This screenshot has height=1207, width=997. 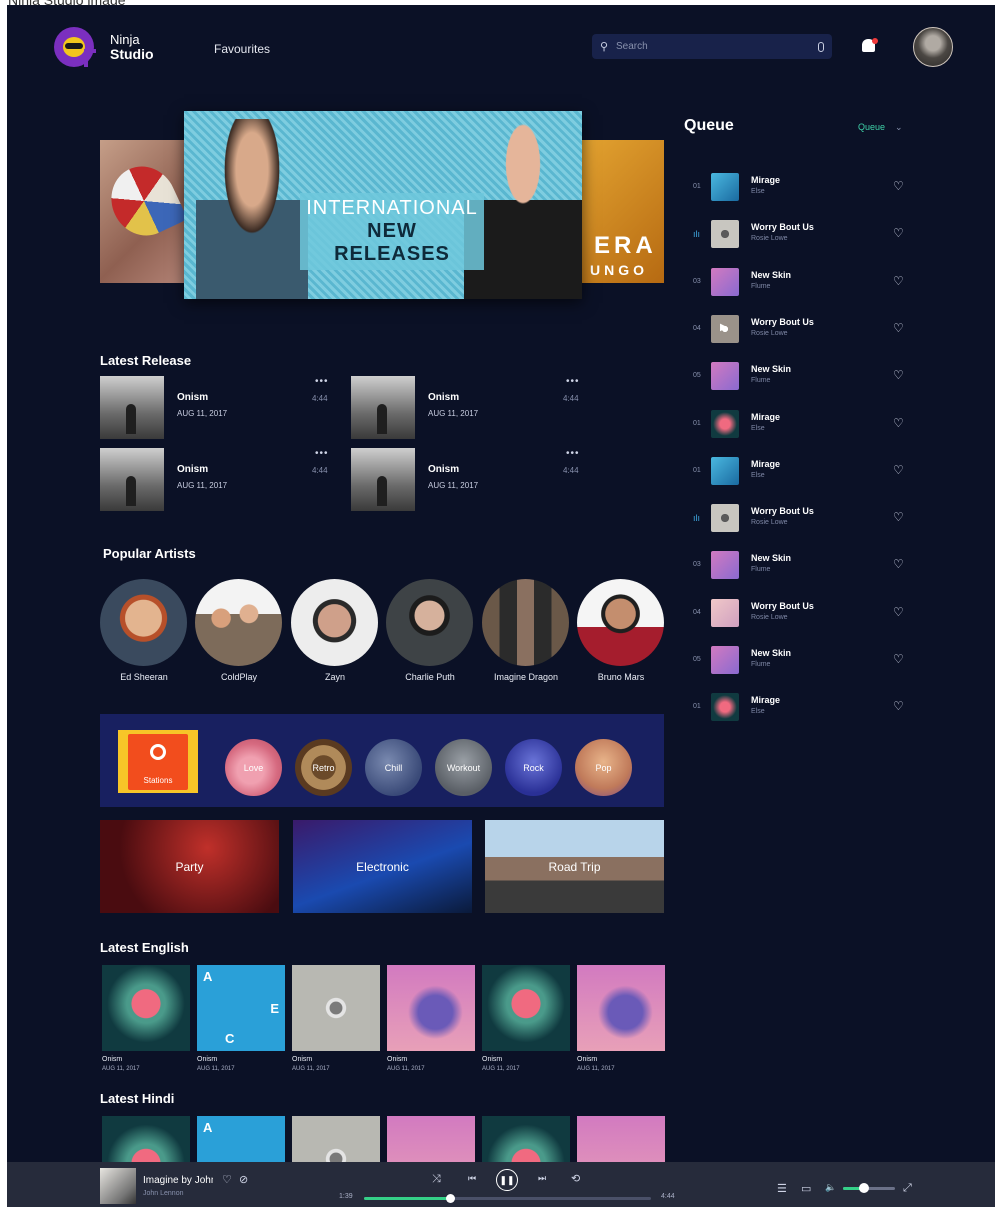 What do you see at coordinates (623, 211) in the screenshot?
I see `banner-slide-next: ERA UNGO` at bounding box center [623, 211].